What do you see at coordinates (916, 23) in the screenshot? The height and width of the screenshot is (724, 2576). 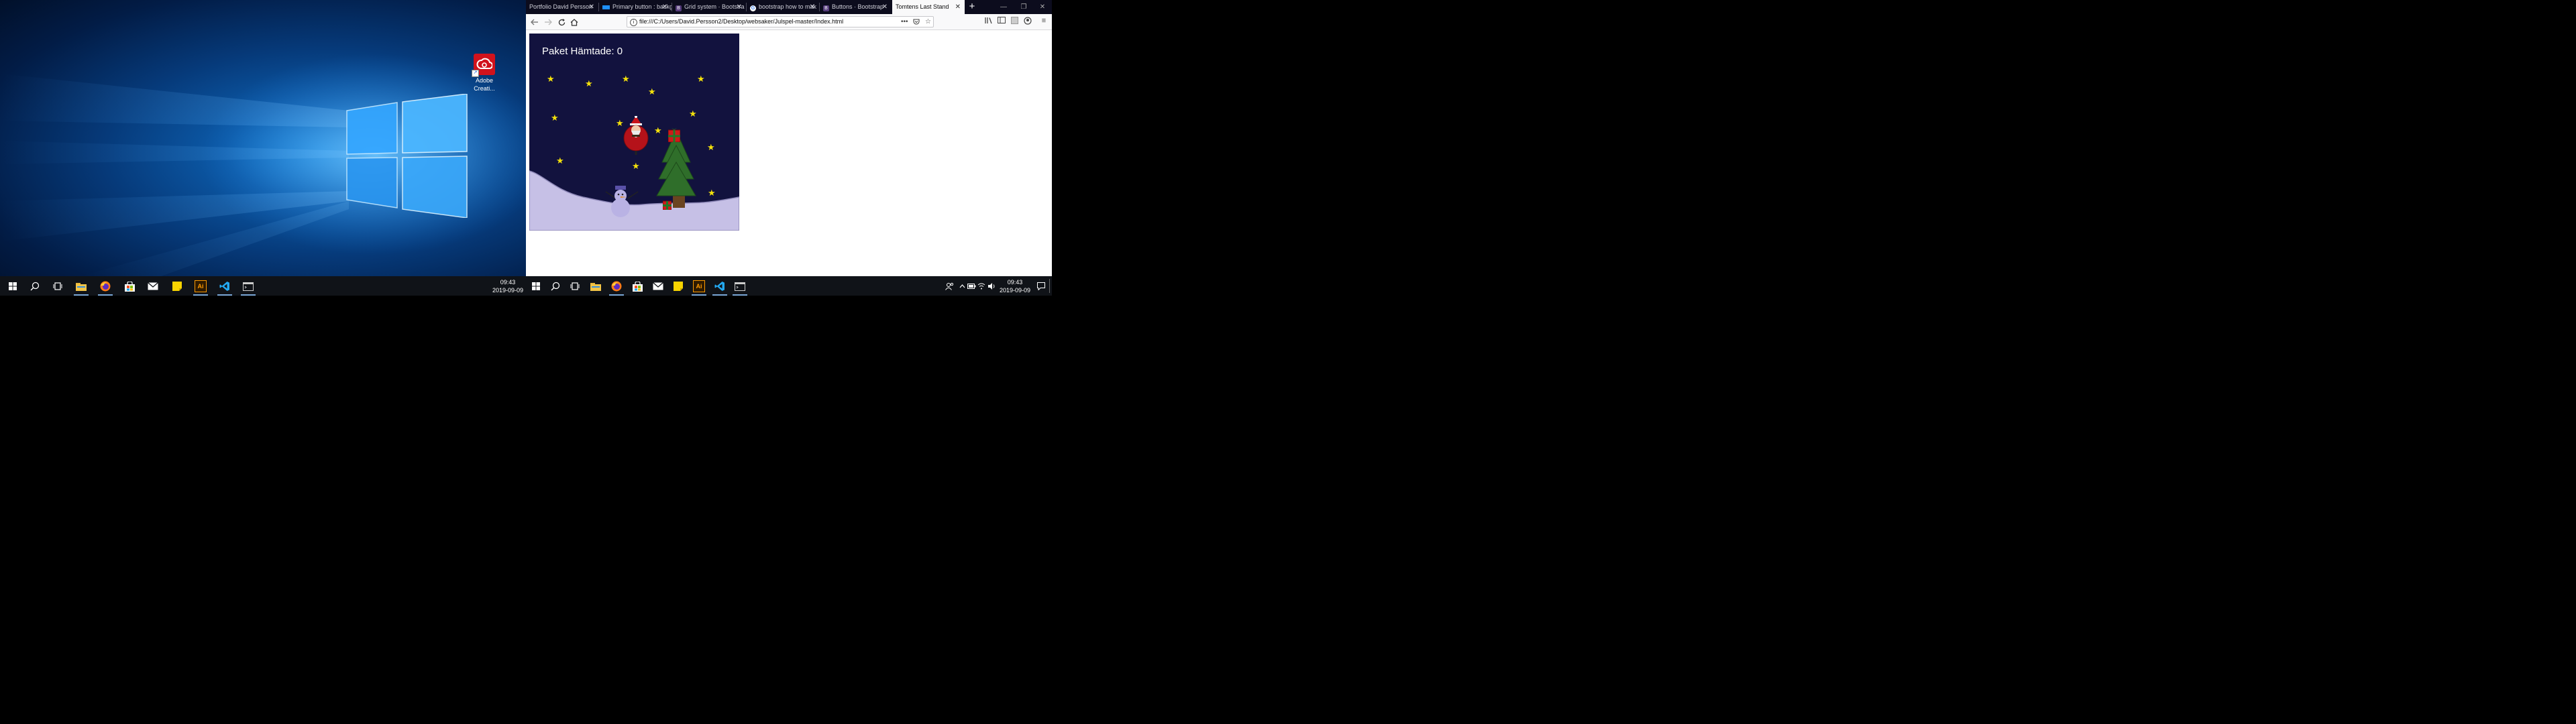 I see `pocket-icon` at bounding box center [916, 23].